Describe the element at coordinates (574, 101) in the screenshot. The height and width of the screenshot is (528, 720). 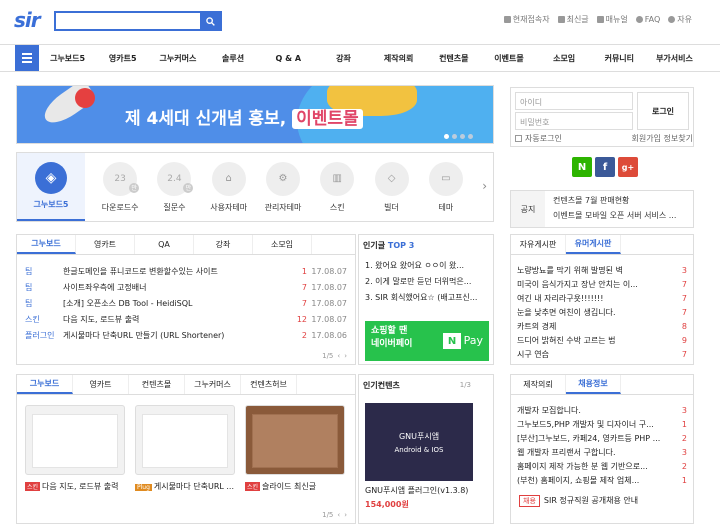
I see `id-field: 아이디` at that location.